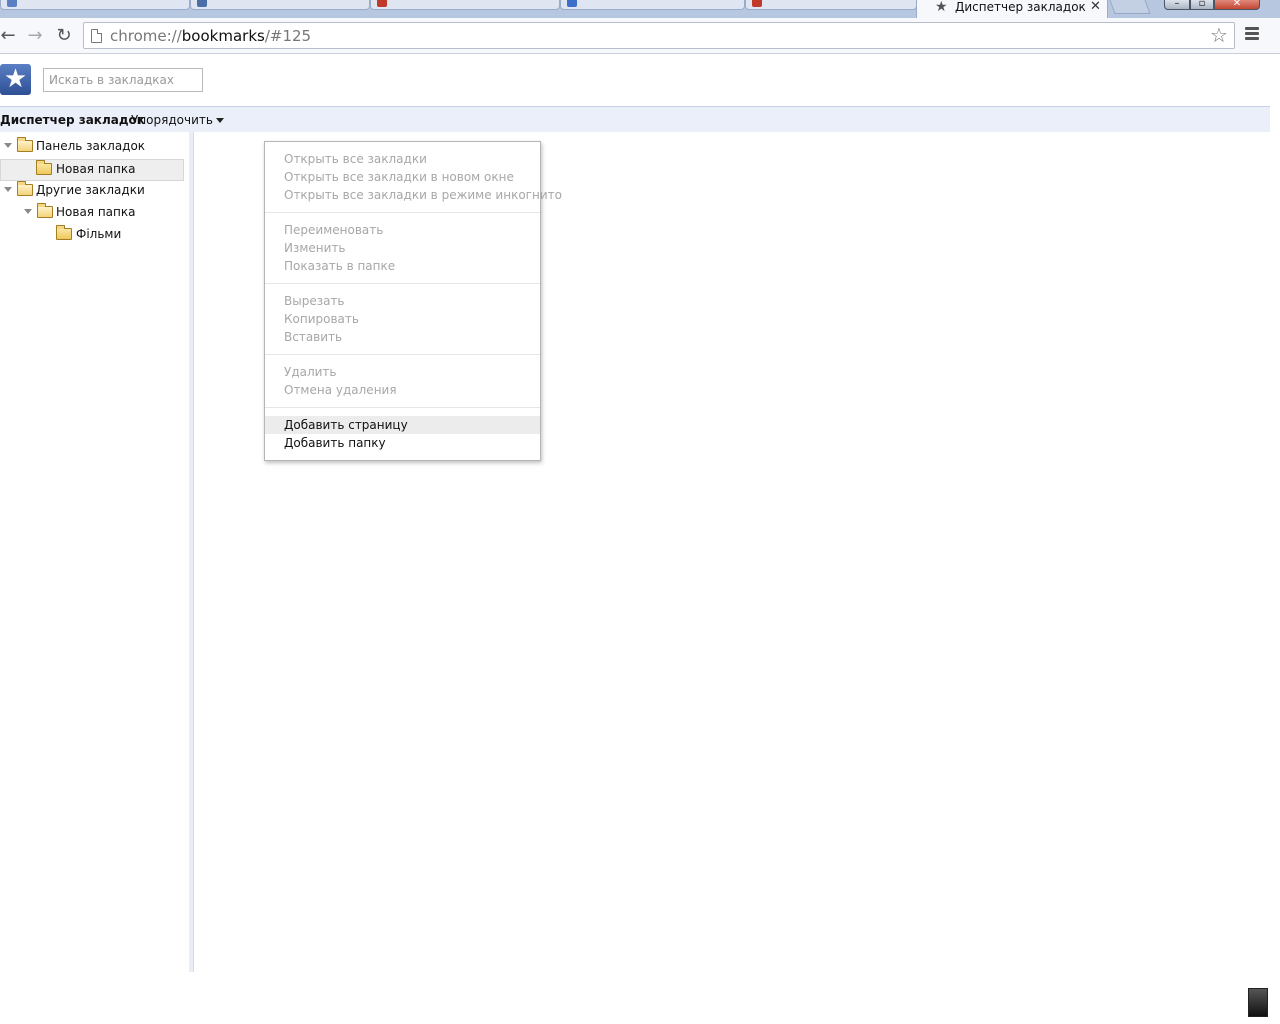  I want to click on window-controls: – ▫ ✕, so click(1212, 5).